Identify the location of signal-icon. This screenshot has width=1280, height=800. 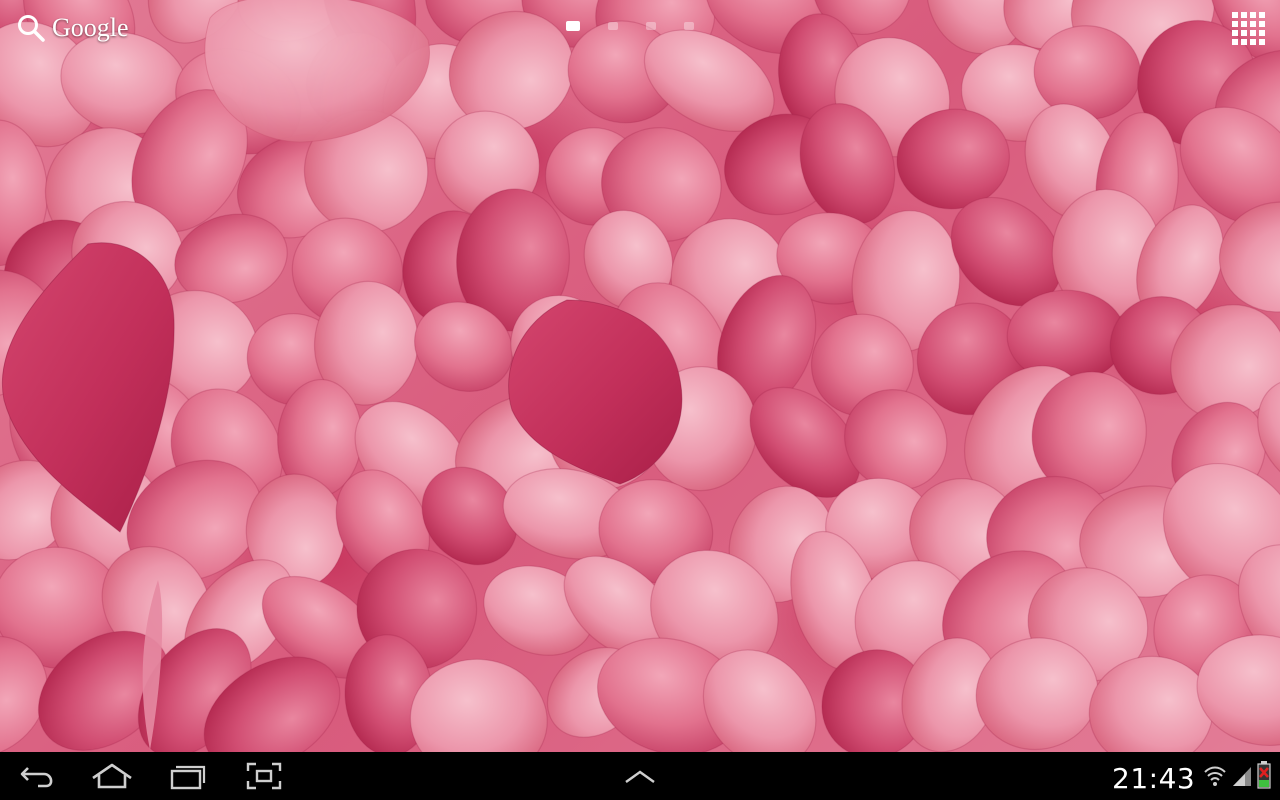
(1242, 776).